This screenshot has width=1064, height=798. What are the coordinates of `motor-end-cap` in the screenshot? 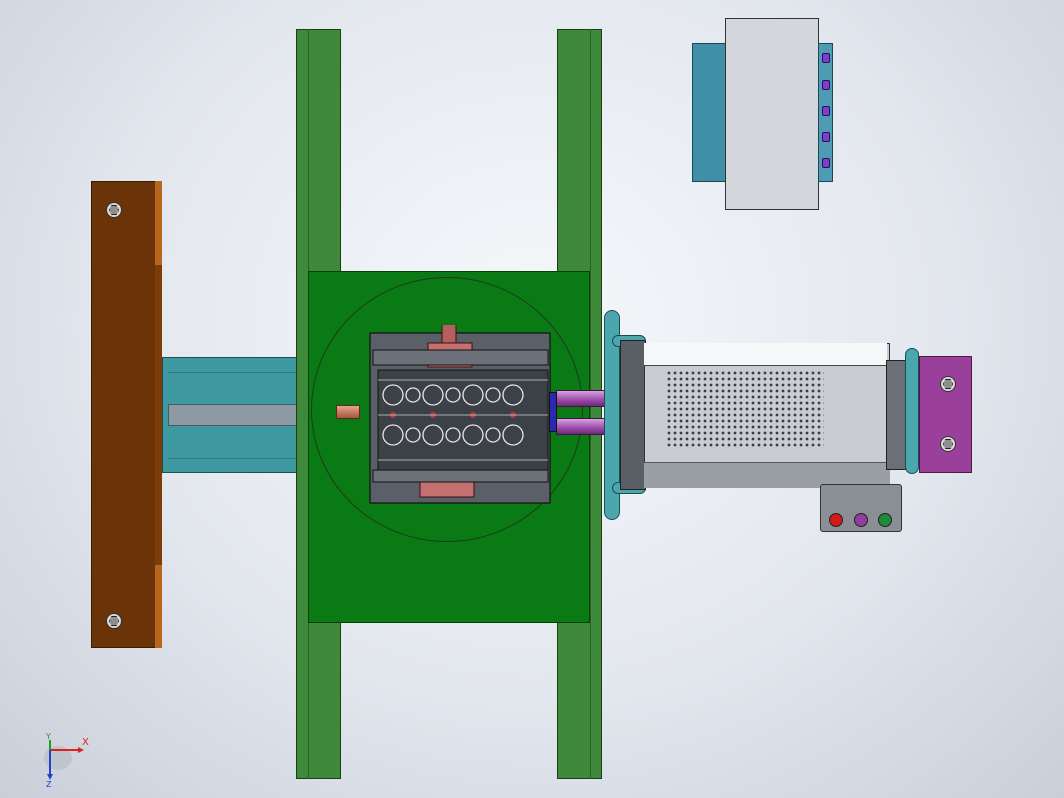 It's located at (896, 415).